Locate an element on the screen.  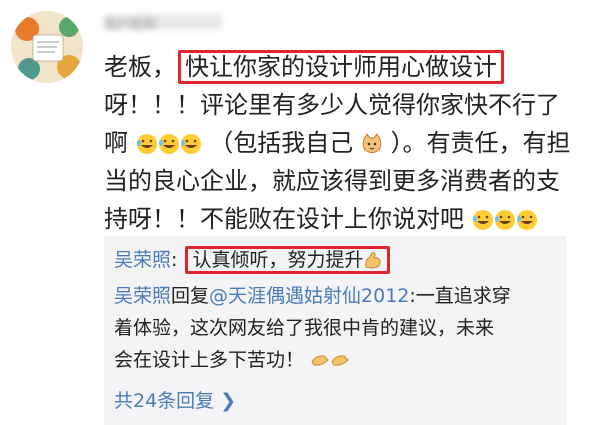
reply-2-line-1: 吴荣照回复@天涯偶遇姑射仙2012:一直追求穿 is located at coordinates (335, 296).